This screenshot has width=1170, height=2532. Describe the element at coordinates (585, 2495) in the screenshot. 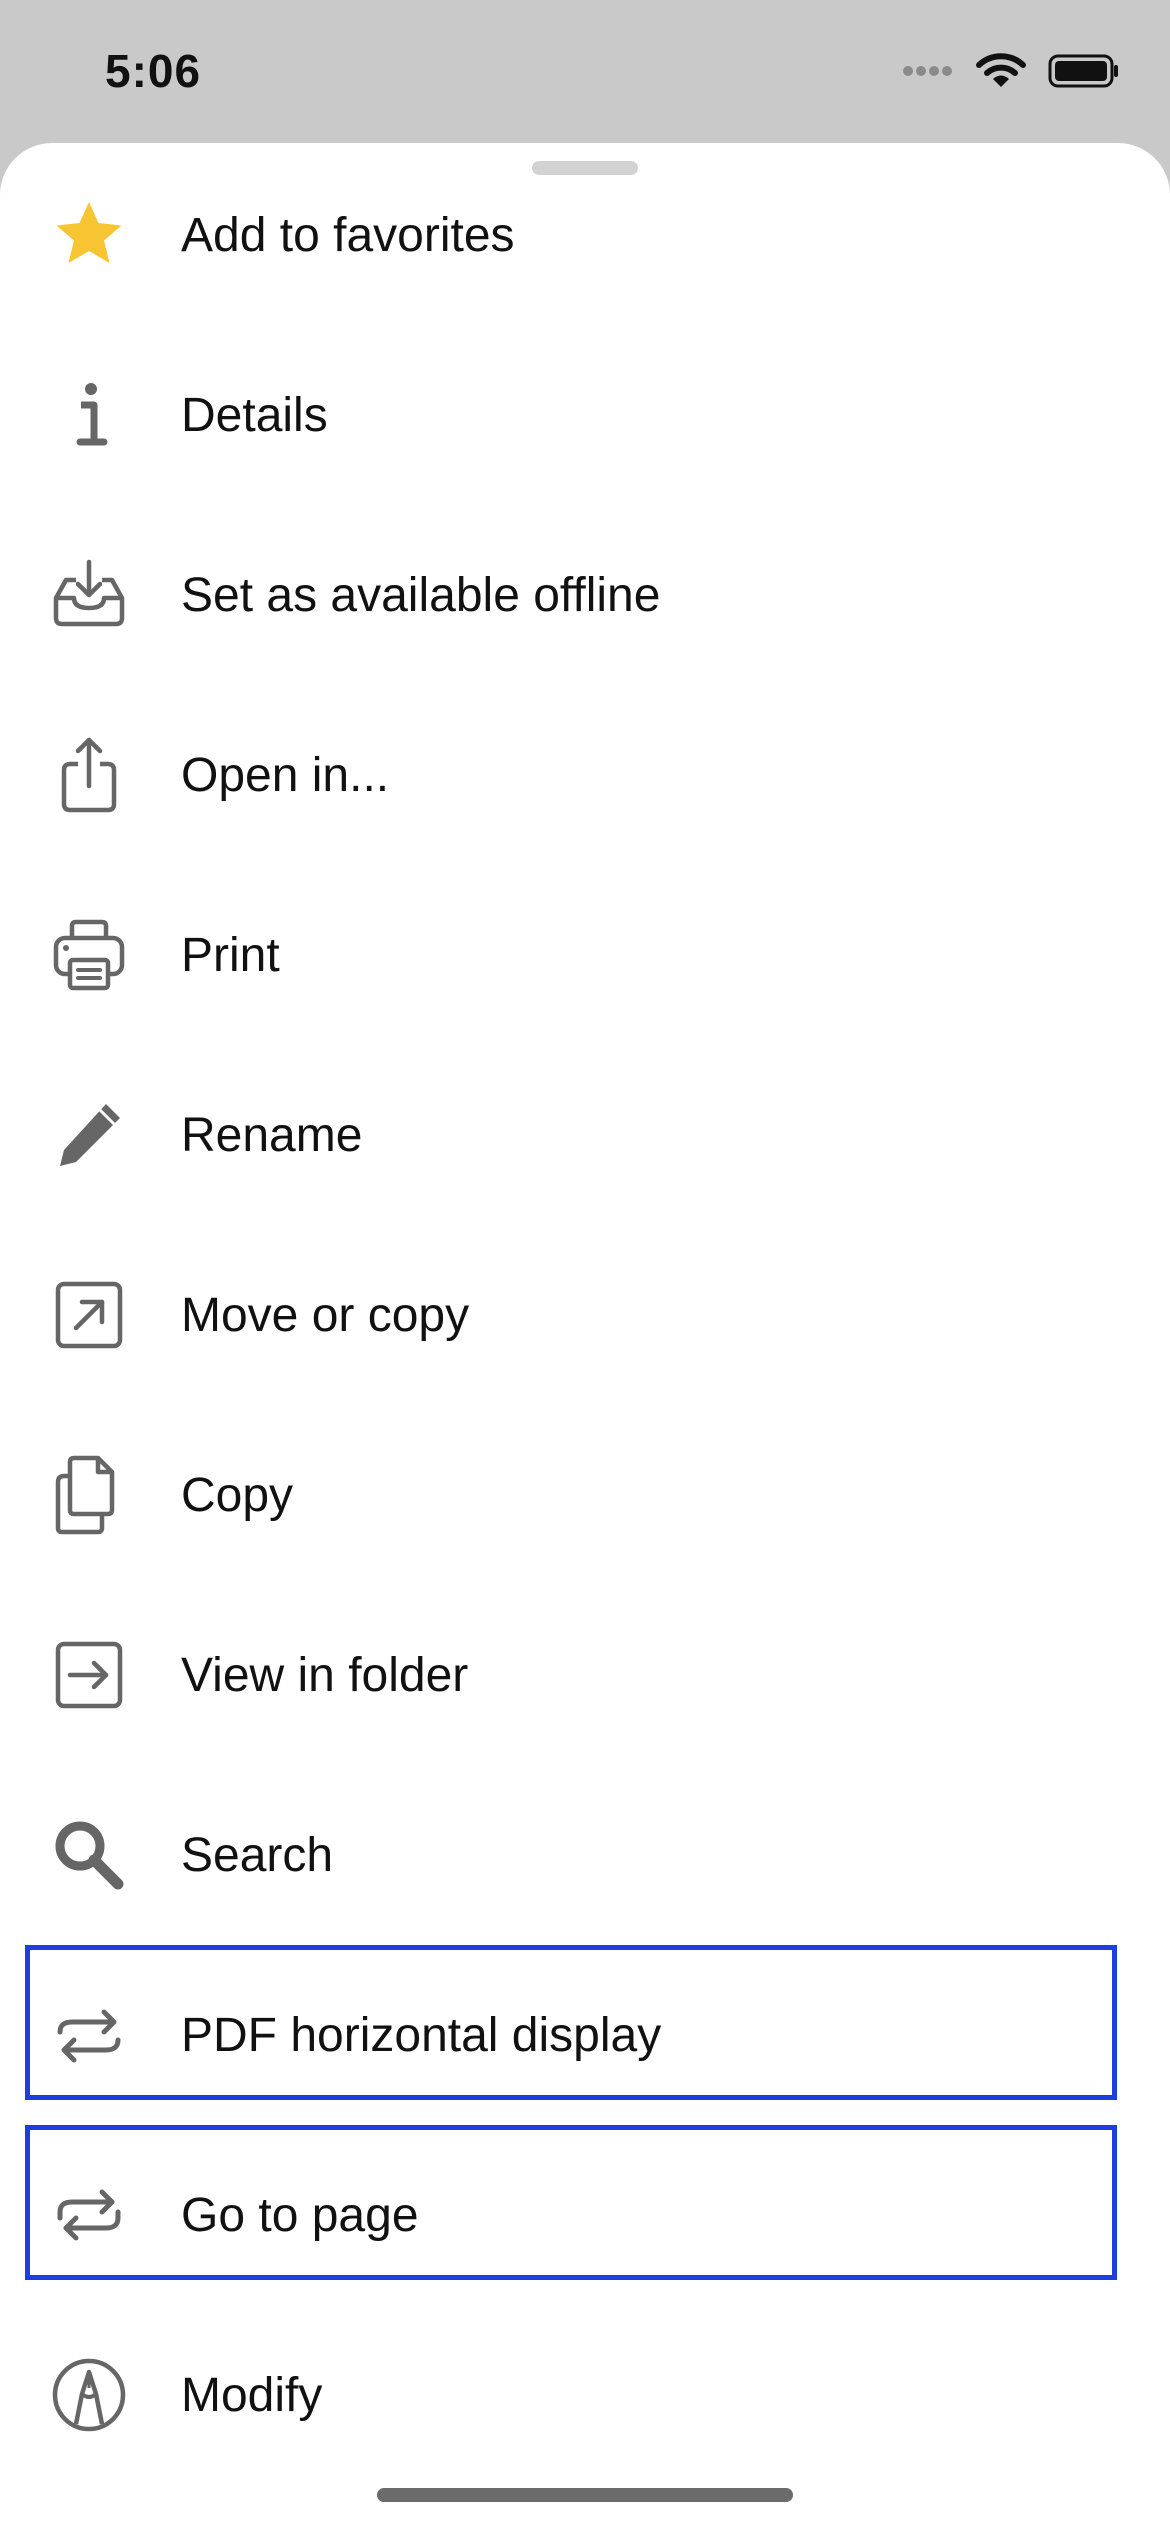

I see `home-indicator` at that location.